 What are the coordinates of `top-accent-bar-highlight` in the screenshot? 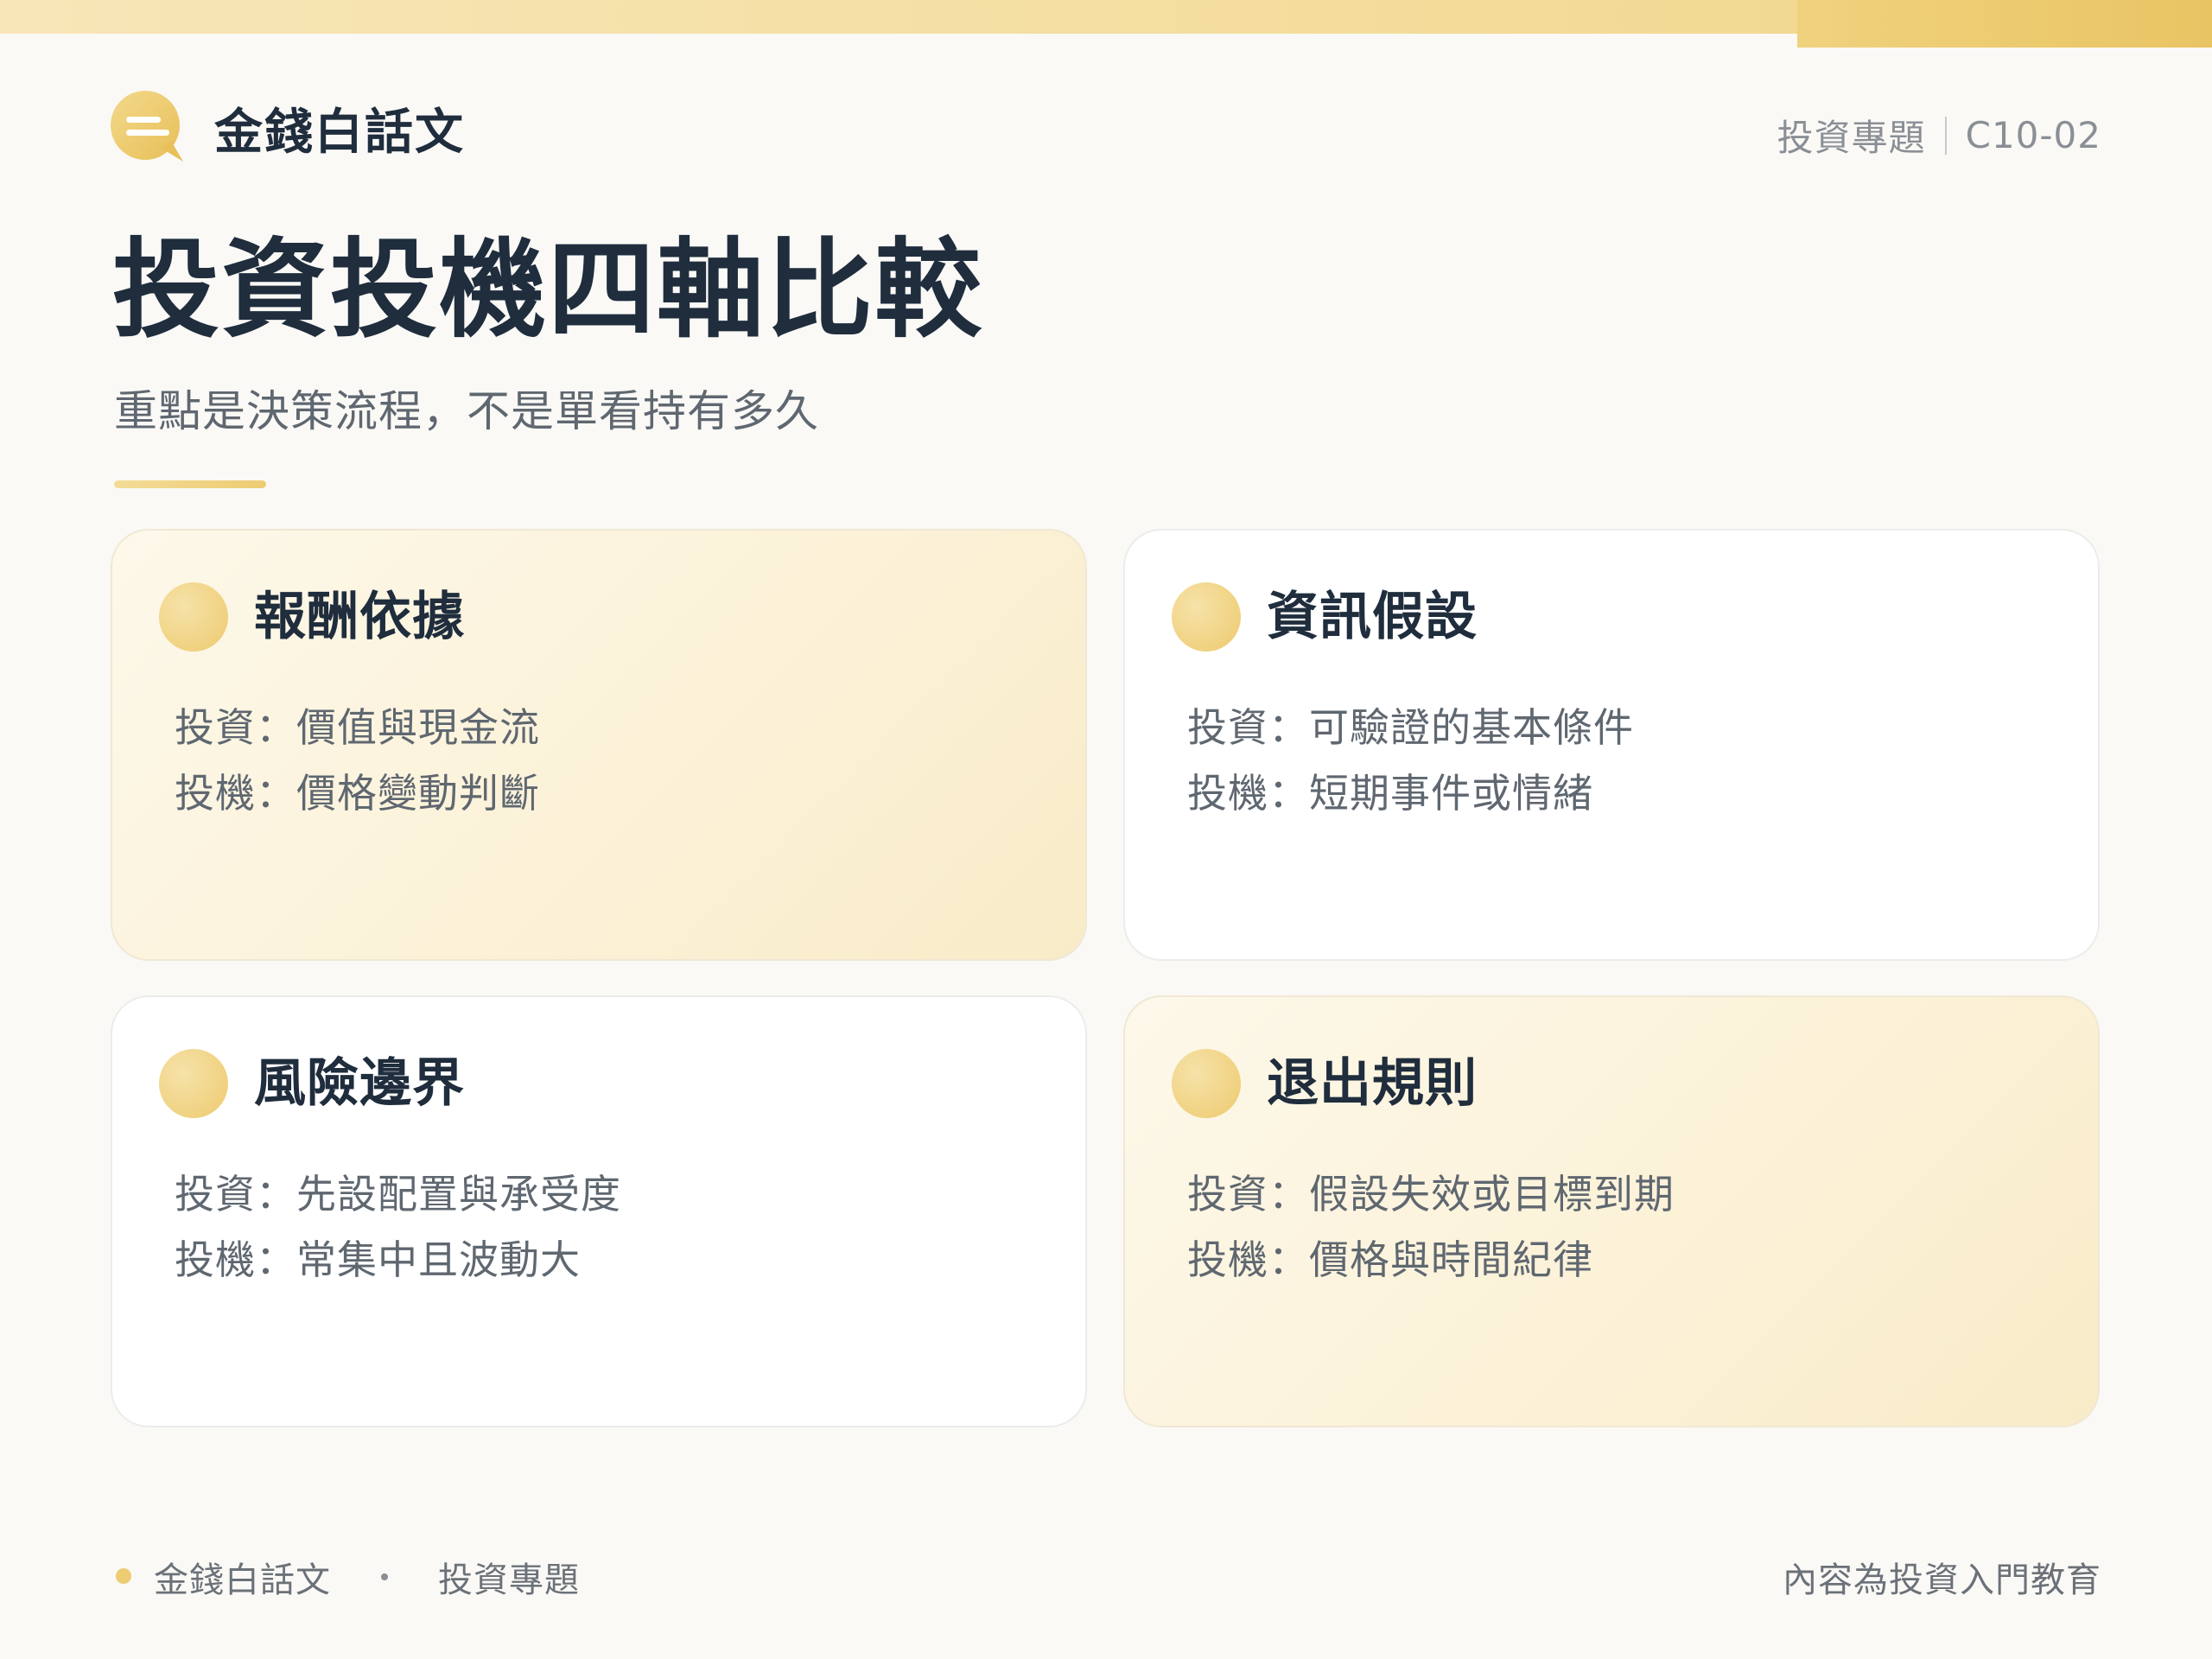 It's located at (2005, 24).